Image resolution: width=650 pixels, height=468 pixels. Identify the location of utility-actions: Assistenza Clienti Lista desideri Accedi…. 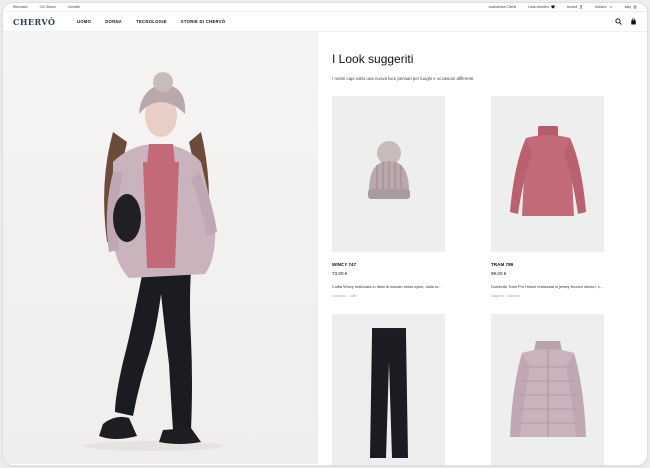
(563, 7).